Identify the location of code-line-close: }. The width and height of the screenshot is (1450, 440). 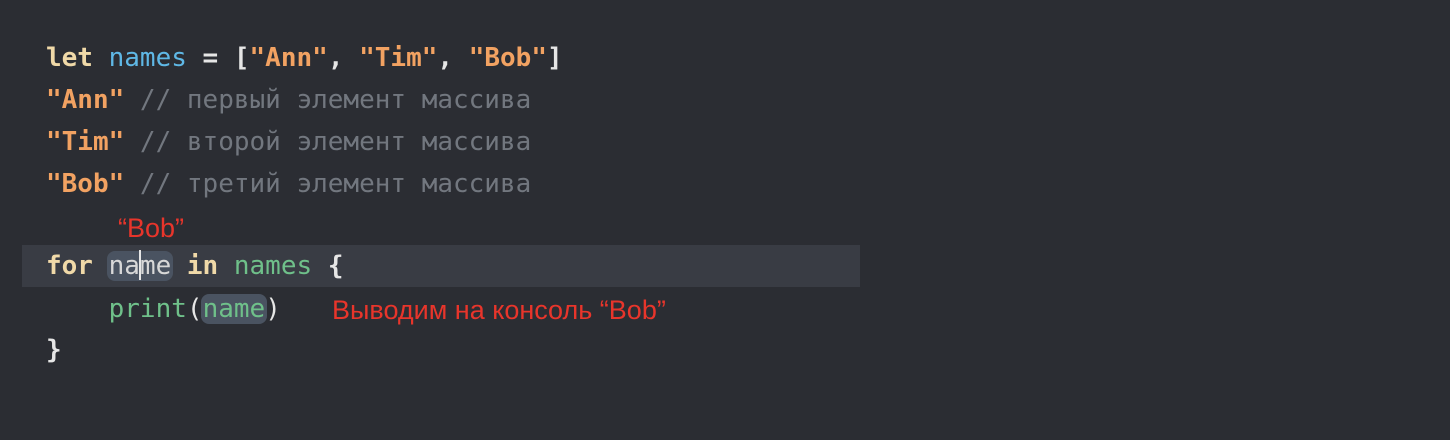
(54, 350).